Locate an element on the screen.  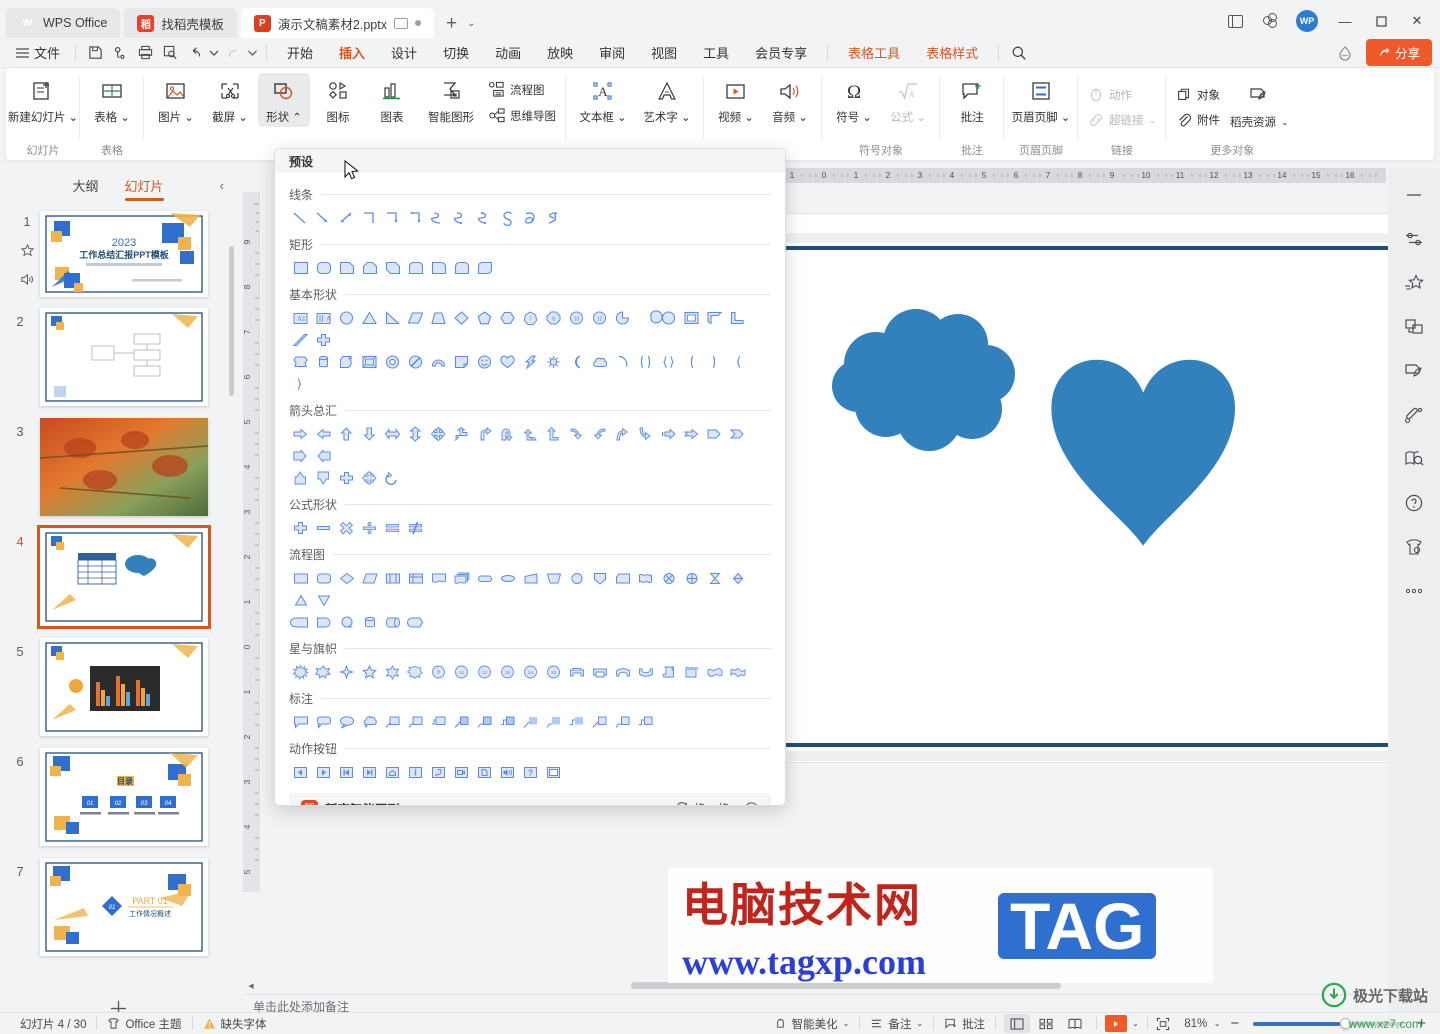
shape-left-right-arrow is located at coordinates (392, 434).